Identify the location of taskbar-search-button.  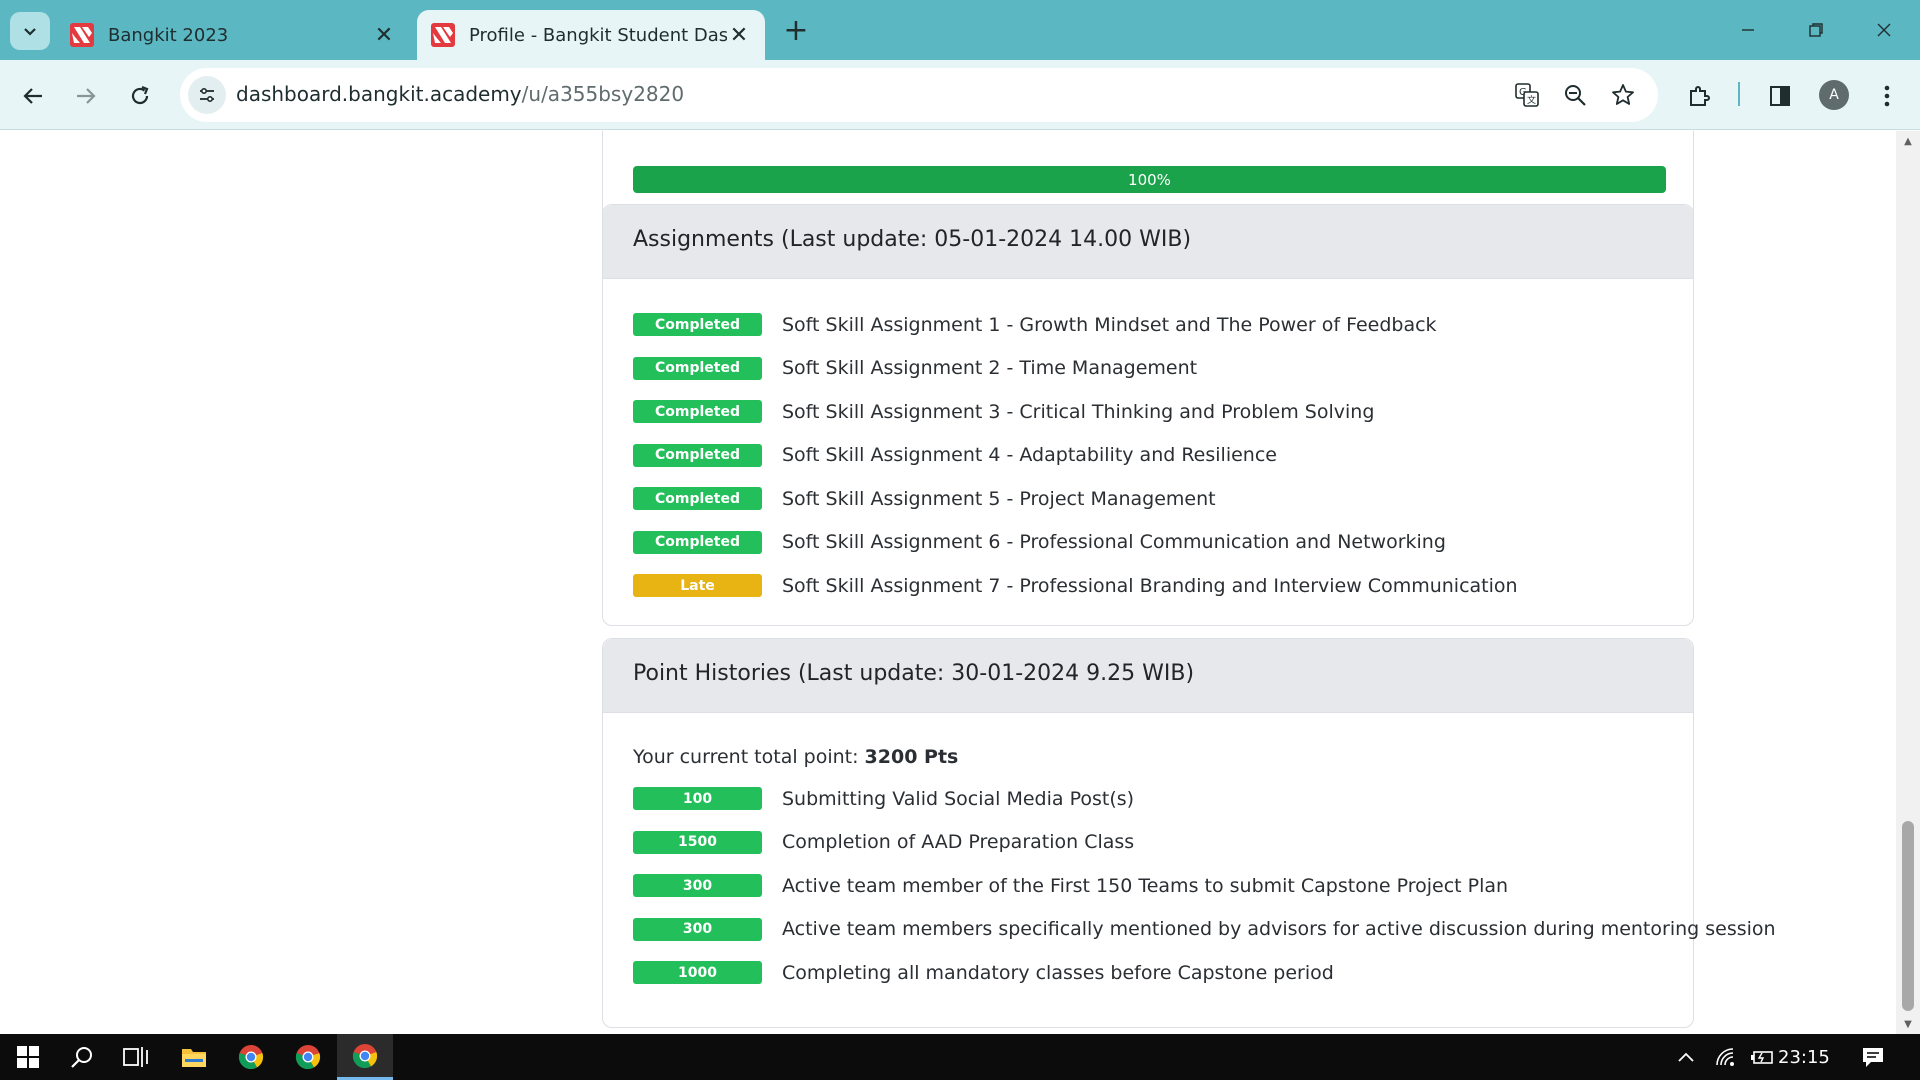
(82, 1057).